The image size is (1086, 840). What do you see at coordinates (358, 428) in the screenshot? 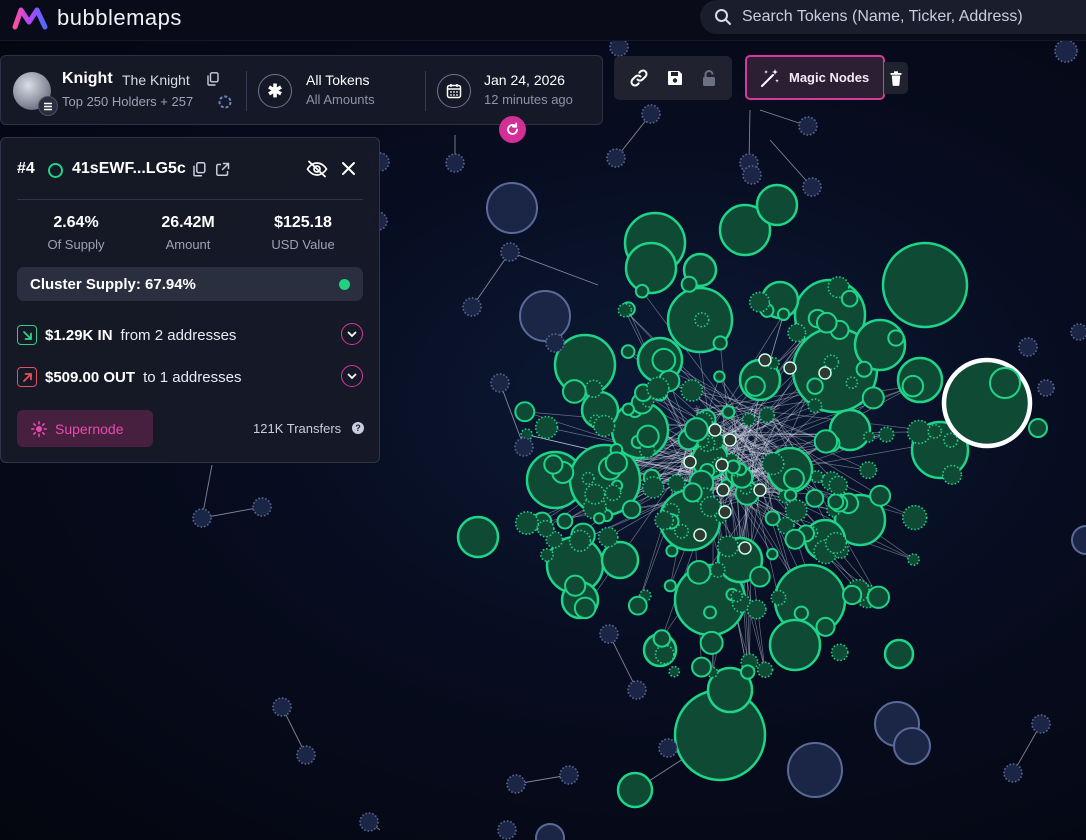
I see `help-icon: ?` at bounding box center [358, 428].